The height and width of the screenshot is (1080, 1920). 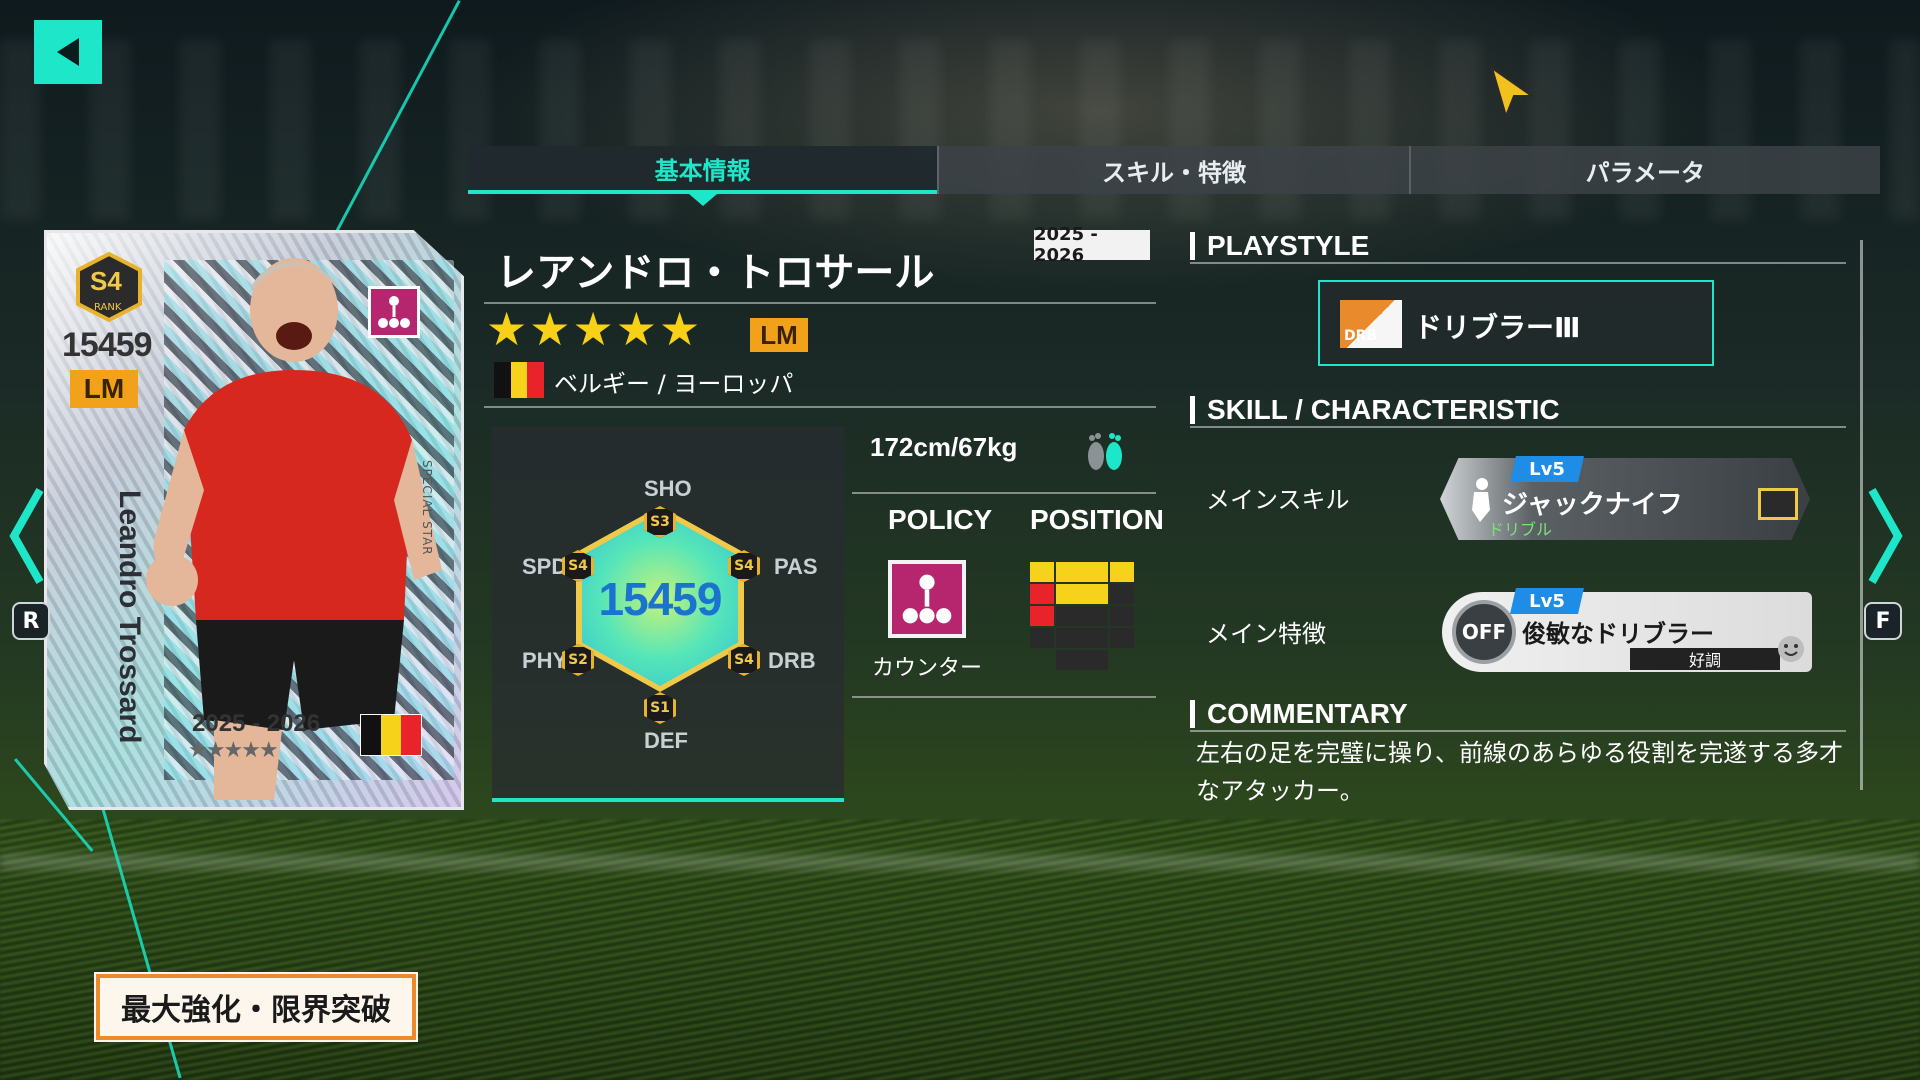 What do you see at coordinates (703, 176) in the screenshot?
I see `tab-basic-info: 基本情報` at bounding box center [703, 176].